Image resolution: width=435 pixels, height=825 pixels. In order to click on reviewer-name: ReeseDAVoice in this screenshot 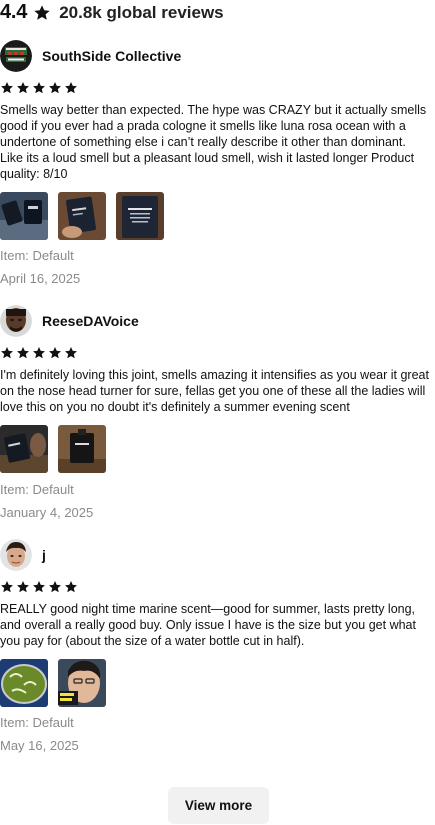, I will do `click(90, 321)`.